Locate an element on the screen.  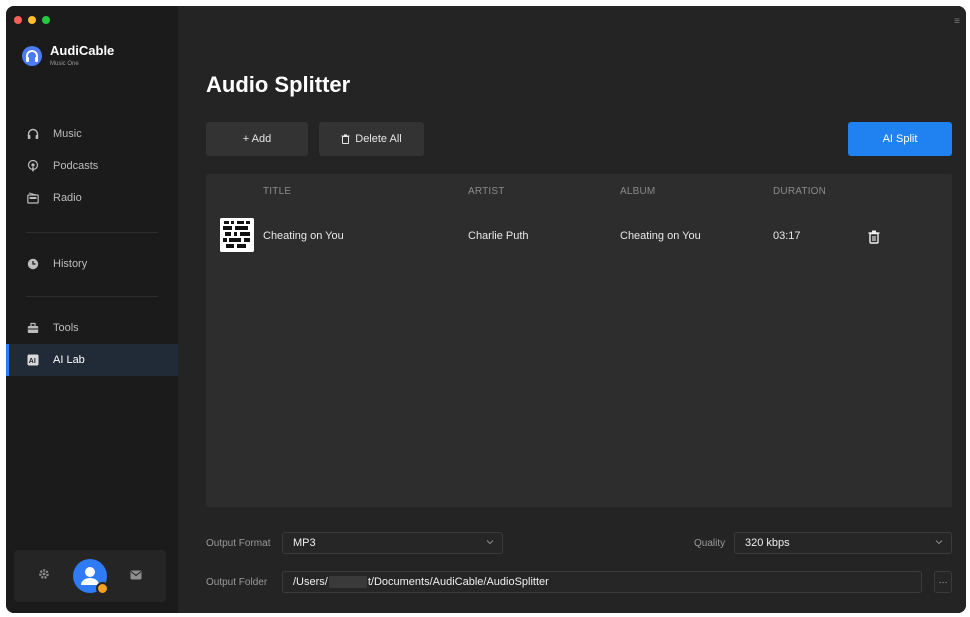
column-header-artist: ARTIST is located at coordinates (486, 191).